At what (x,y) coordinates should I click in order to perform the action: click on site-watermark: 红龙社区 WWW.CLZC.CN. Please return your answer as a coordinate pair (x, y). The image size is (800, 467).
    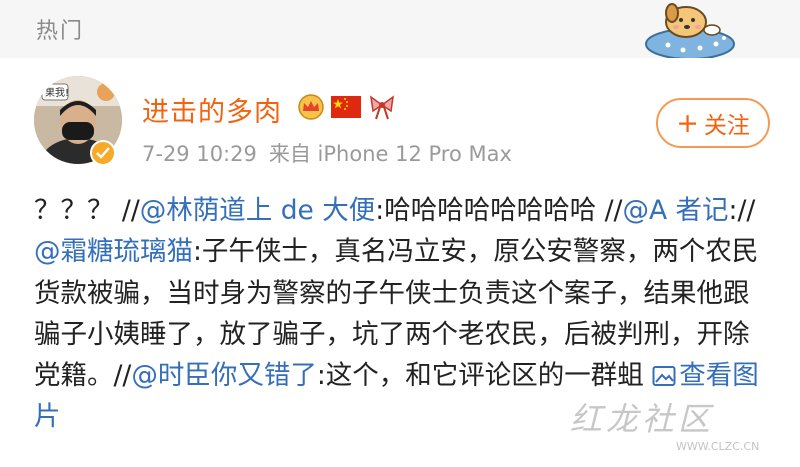
    Looking at the image, I should click on (675, 426).